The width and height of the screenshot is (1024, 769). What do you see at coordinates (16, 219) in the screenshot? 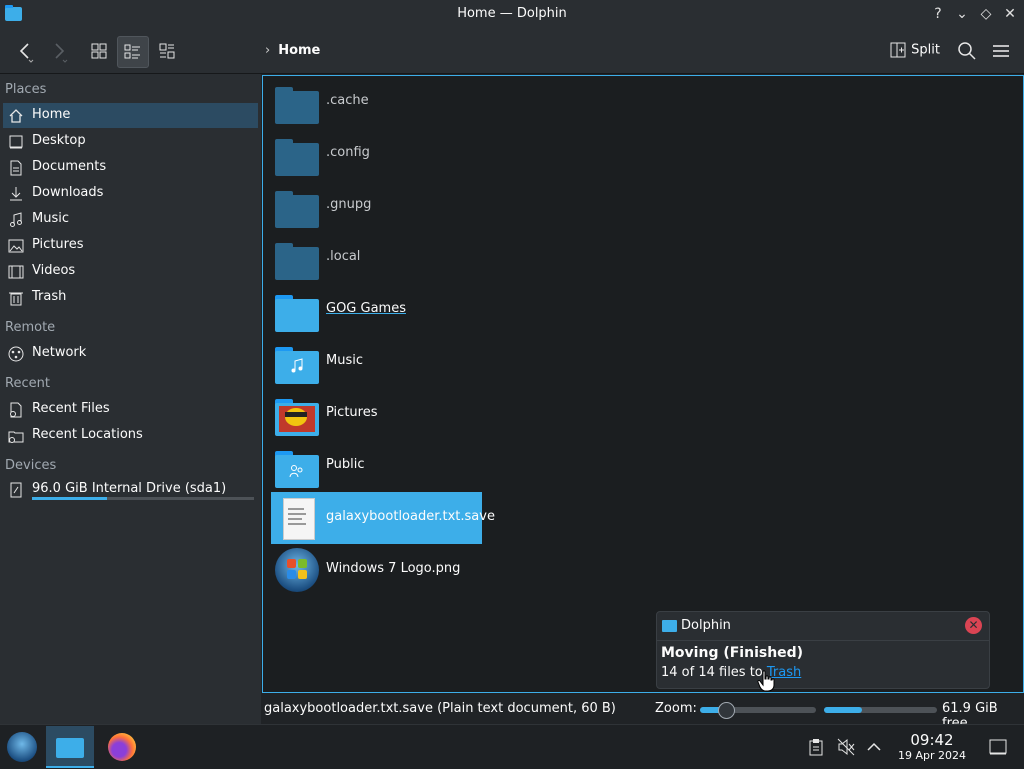
I see `music-note-icon` at bounding box center [16, 219].